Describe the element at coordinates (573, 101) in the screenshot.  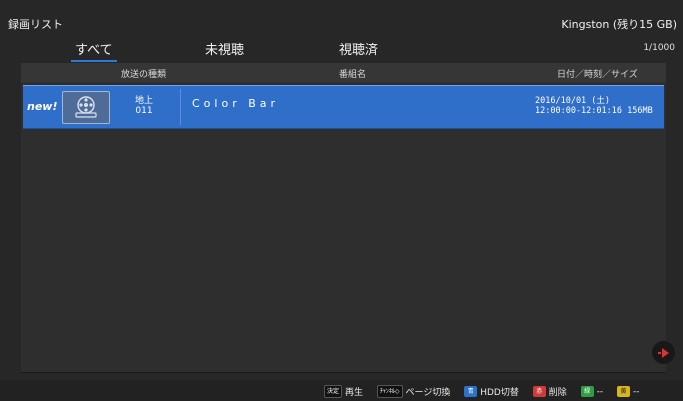
I see `recording-date: 2016/10/01 (土)` at that location.